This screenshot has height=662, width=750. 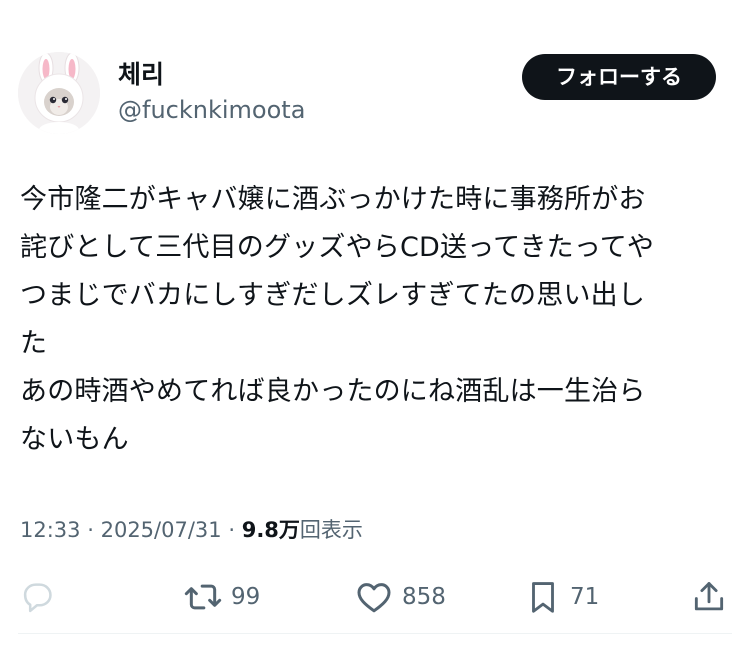 I want to click on retweet-button: 99, so click(x=221, y=597).